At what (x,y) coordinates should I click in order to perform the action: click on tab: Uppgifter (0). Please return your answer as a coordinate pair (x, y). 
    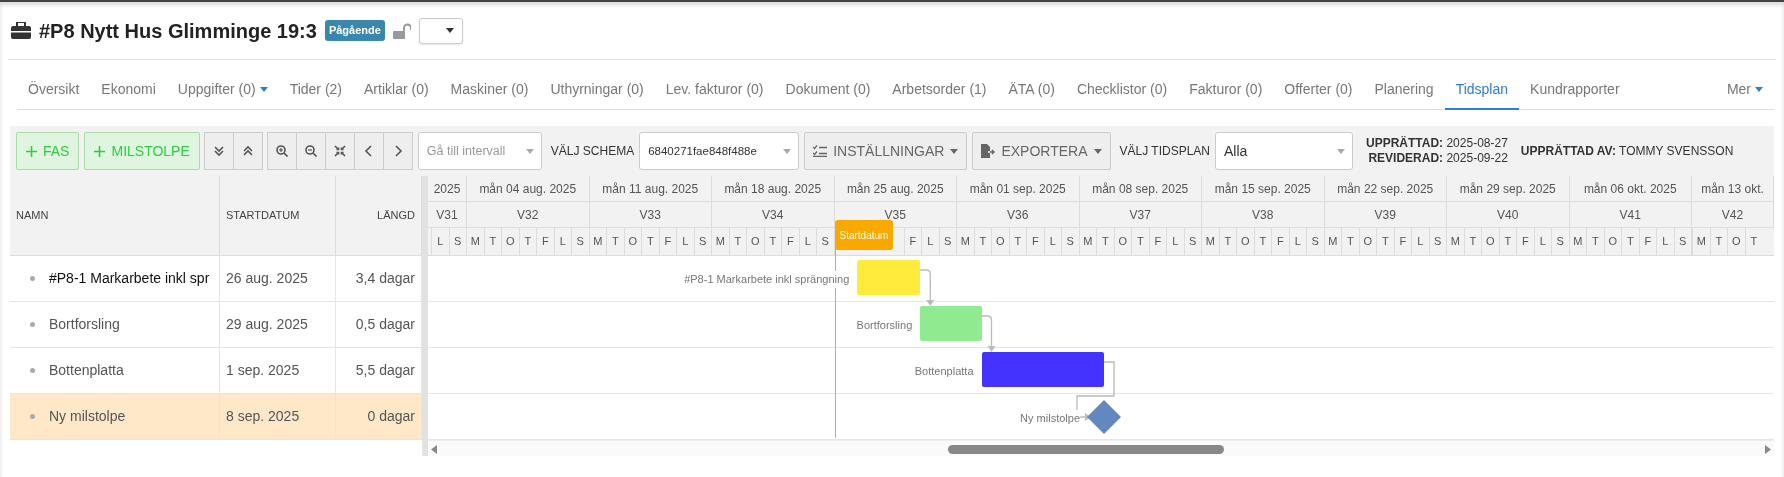
    Looking at the image, I should click on (222, 90).